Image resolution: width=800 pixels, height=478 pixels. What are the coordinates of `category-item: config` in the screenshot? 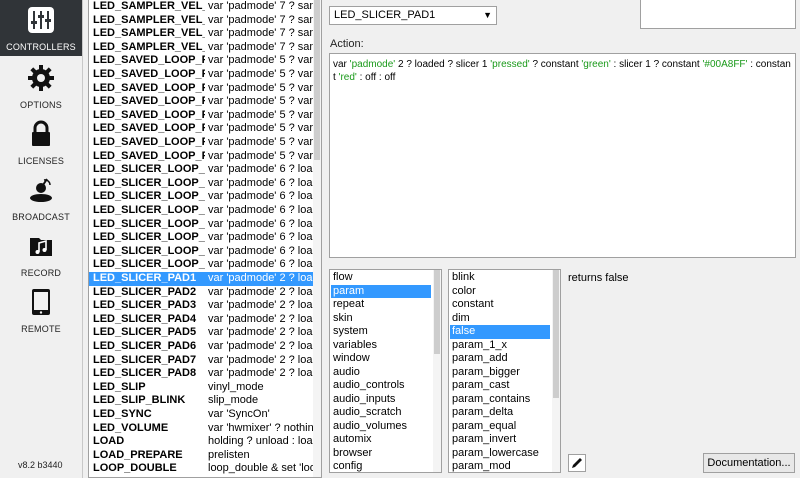 It's located at (381, 466).